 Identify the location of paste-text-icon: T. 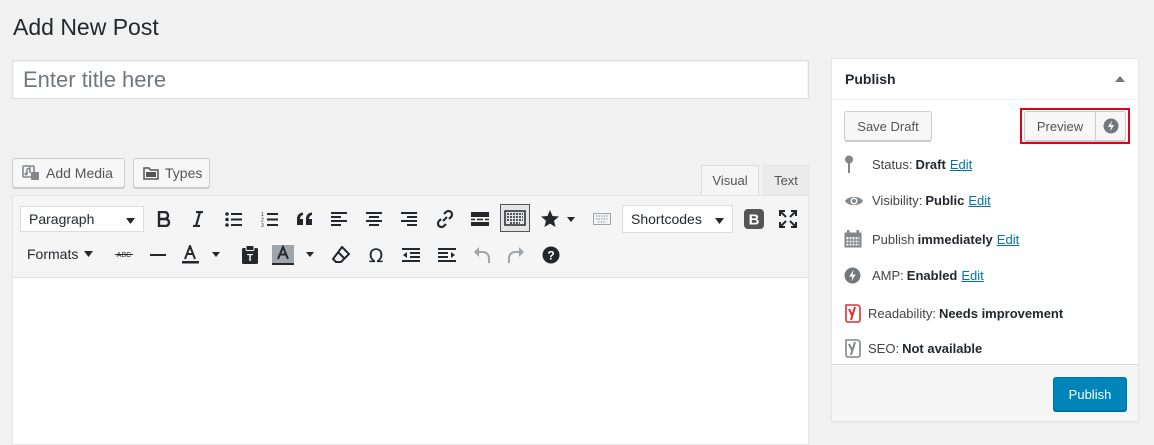
(250, 255).